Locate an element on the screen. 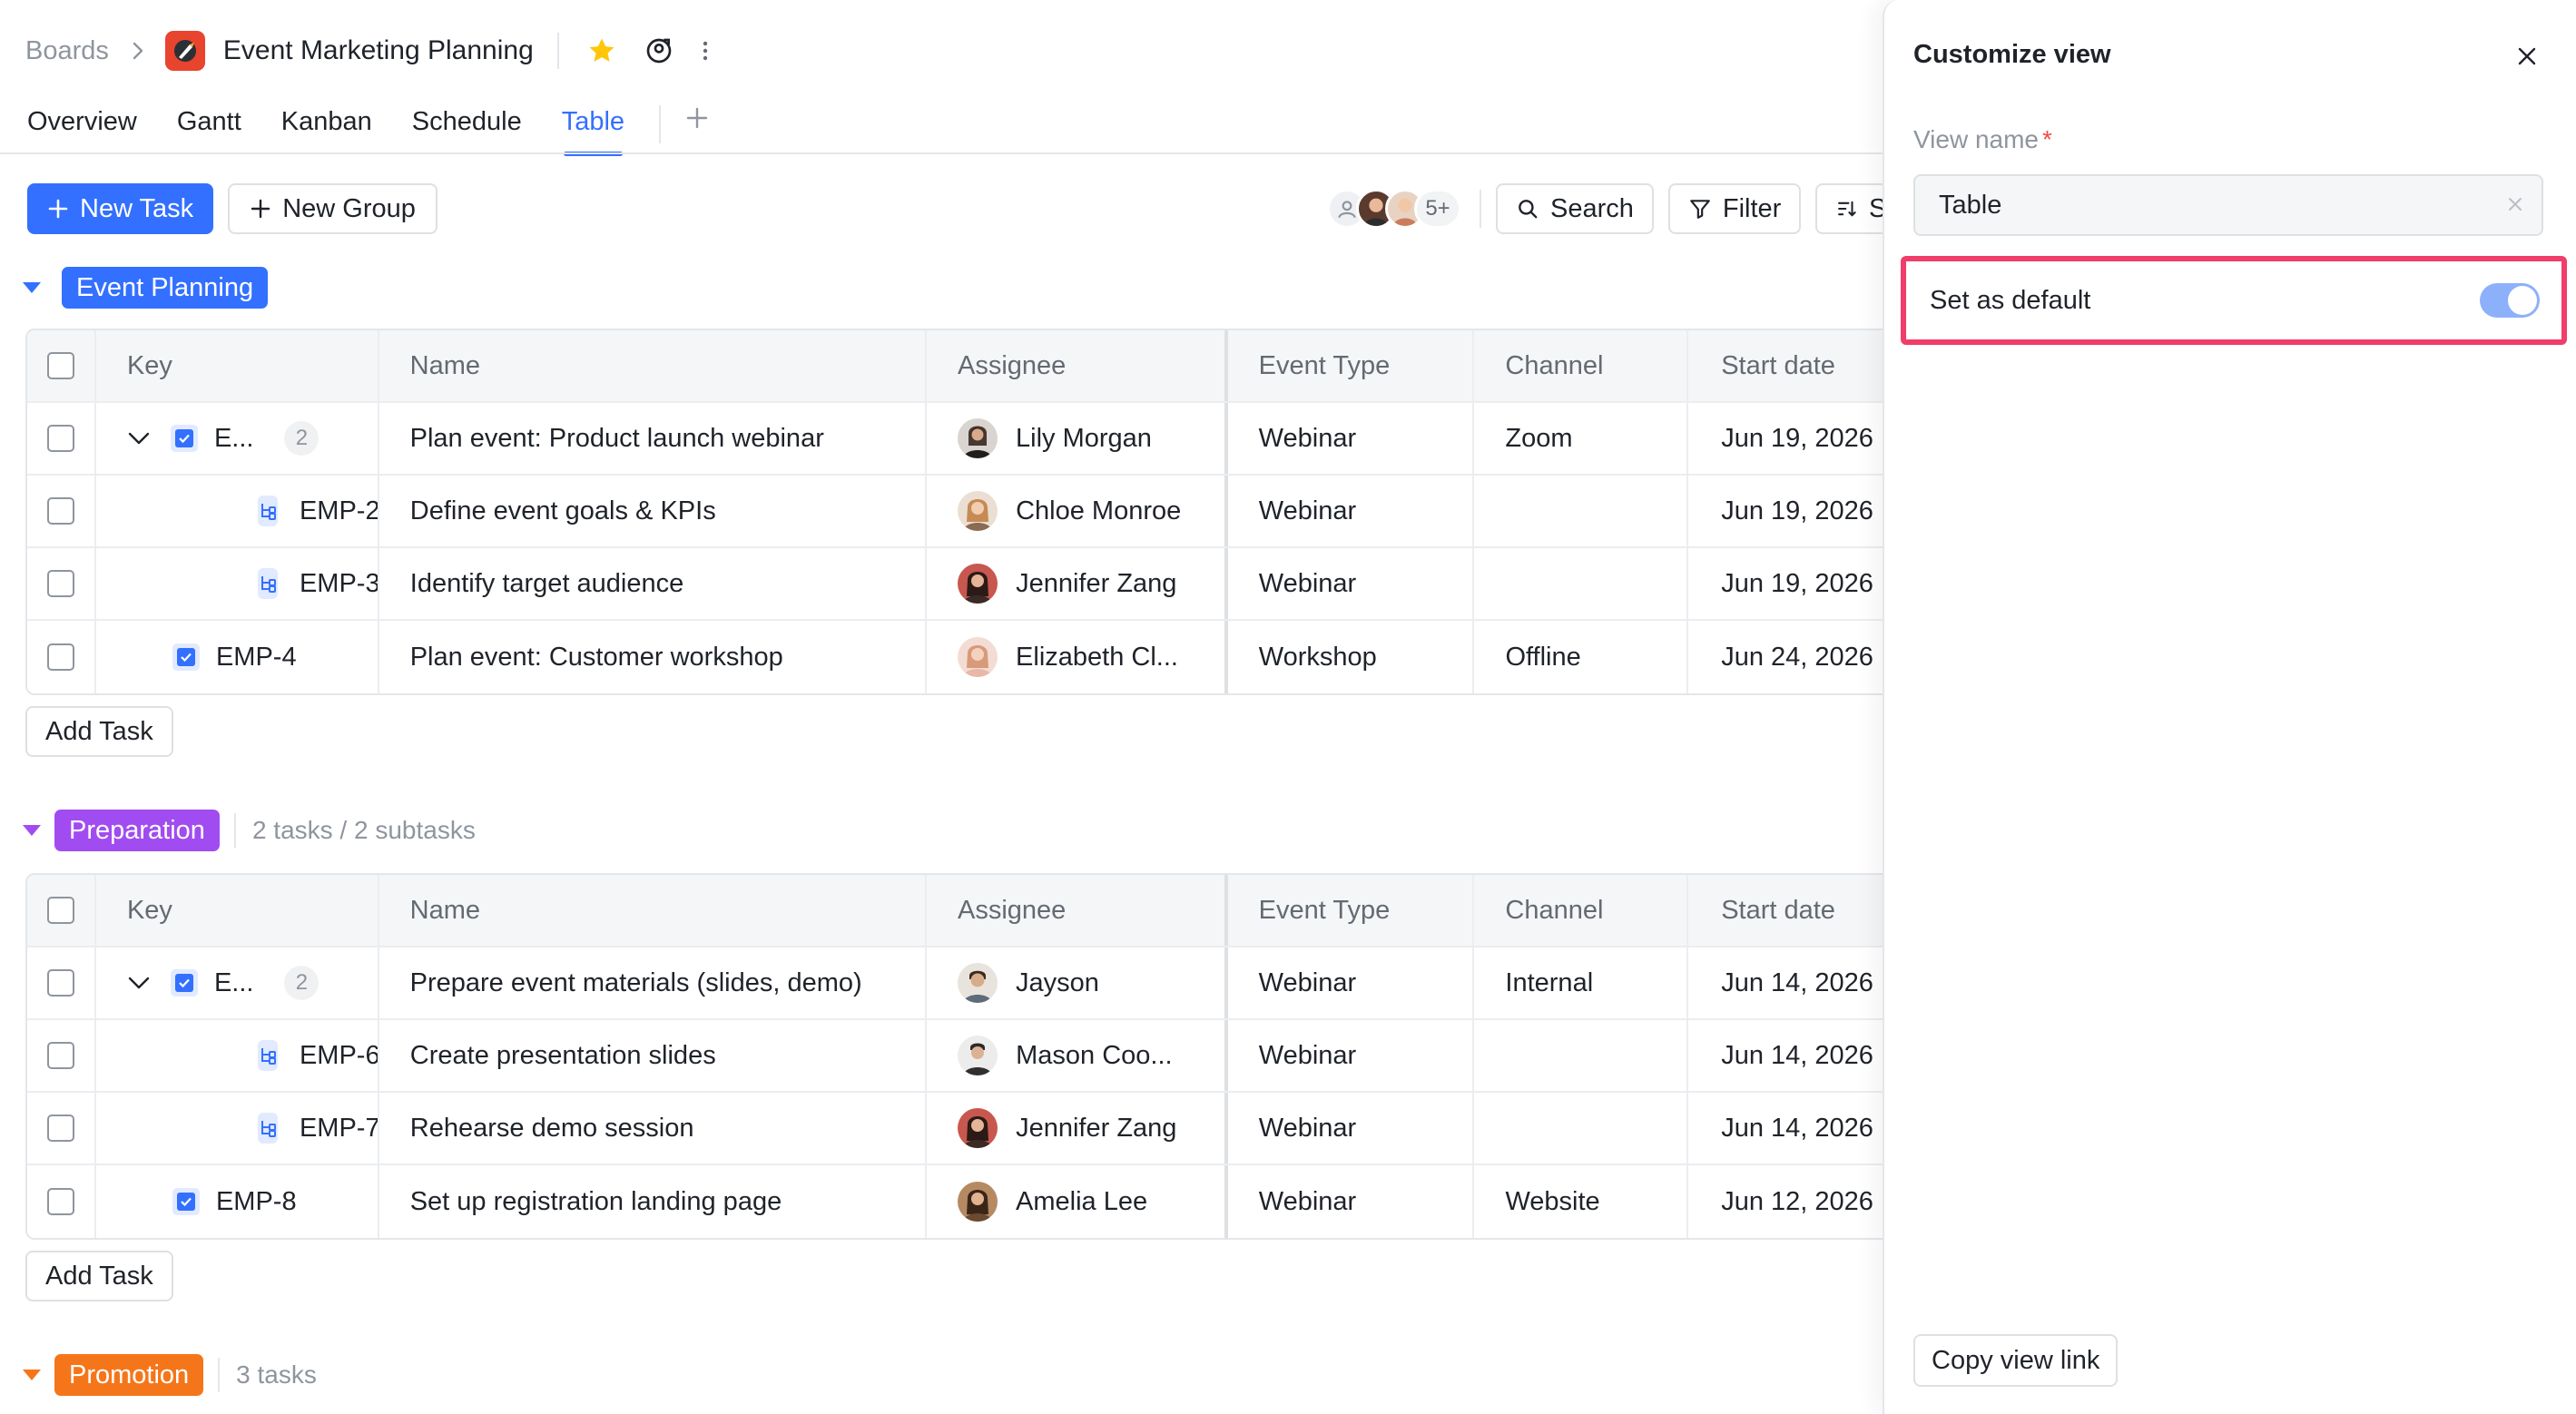 The image size is (2576, 1414). filter-button: Filter is located at coordinates (1734, 208).